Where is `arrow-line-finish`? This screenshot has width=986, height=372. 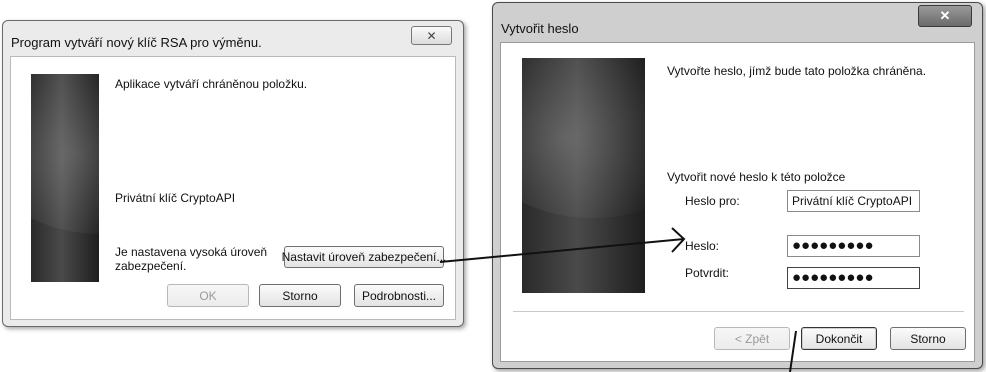 arrow-line-finish is located at coordinates (793, 351).